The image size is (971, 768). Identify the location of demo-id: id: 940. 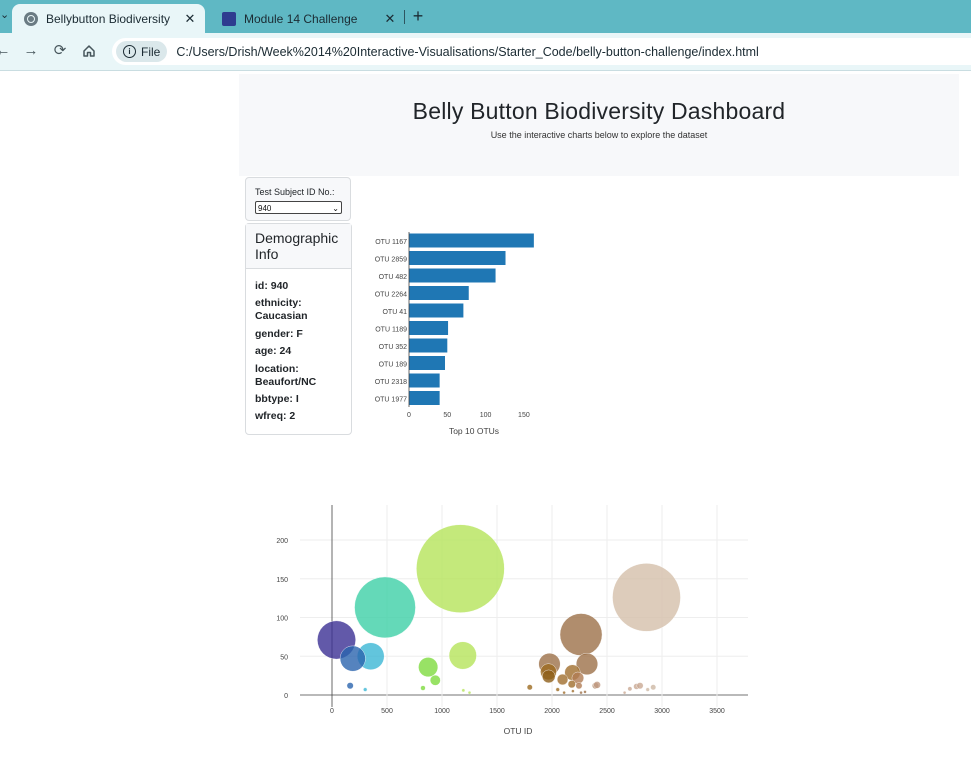
(272, 286).